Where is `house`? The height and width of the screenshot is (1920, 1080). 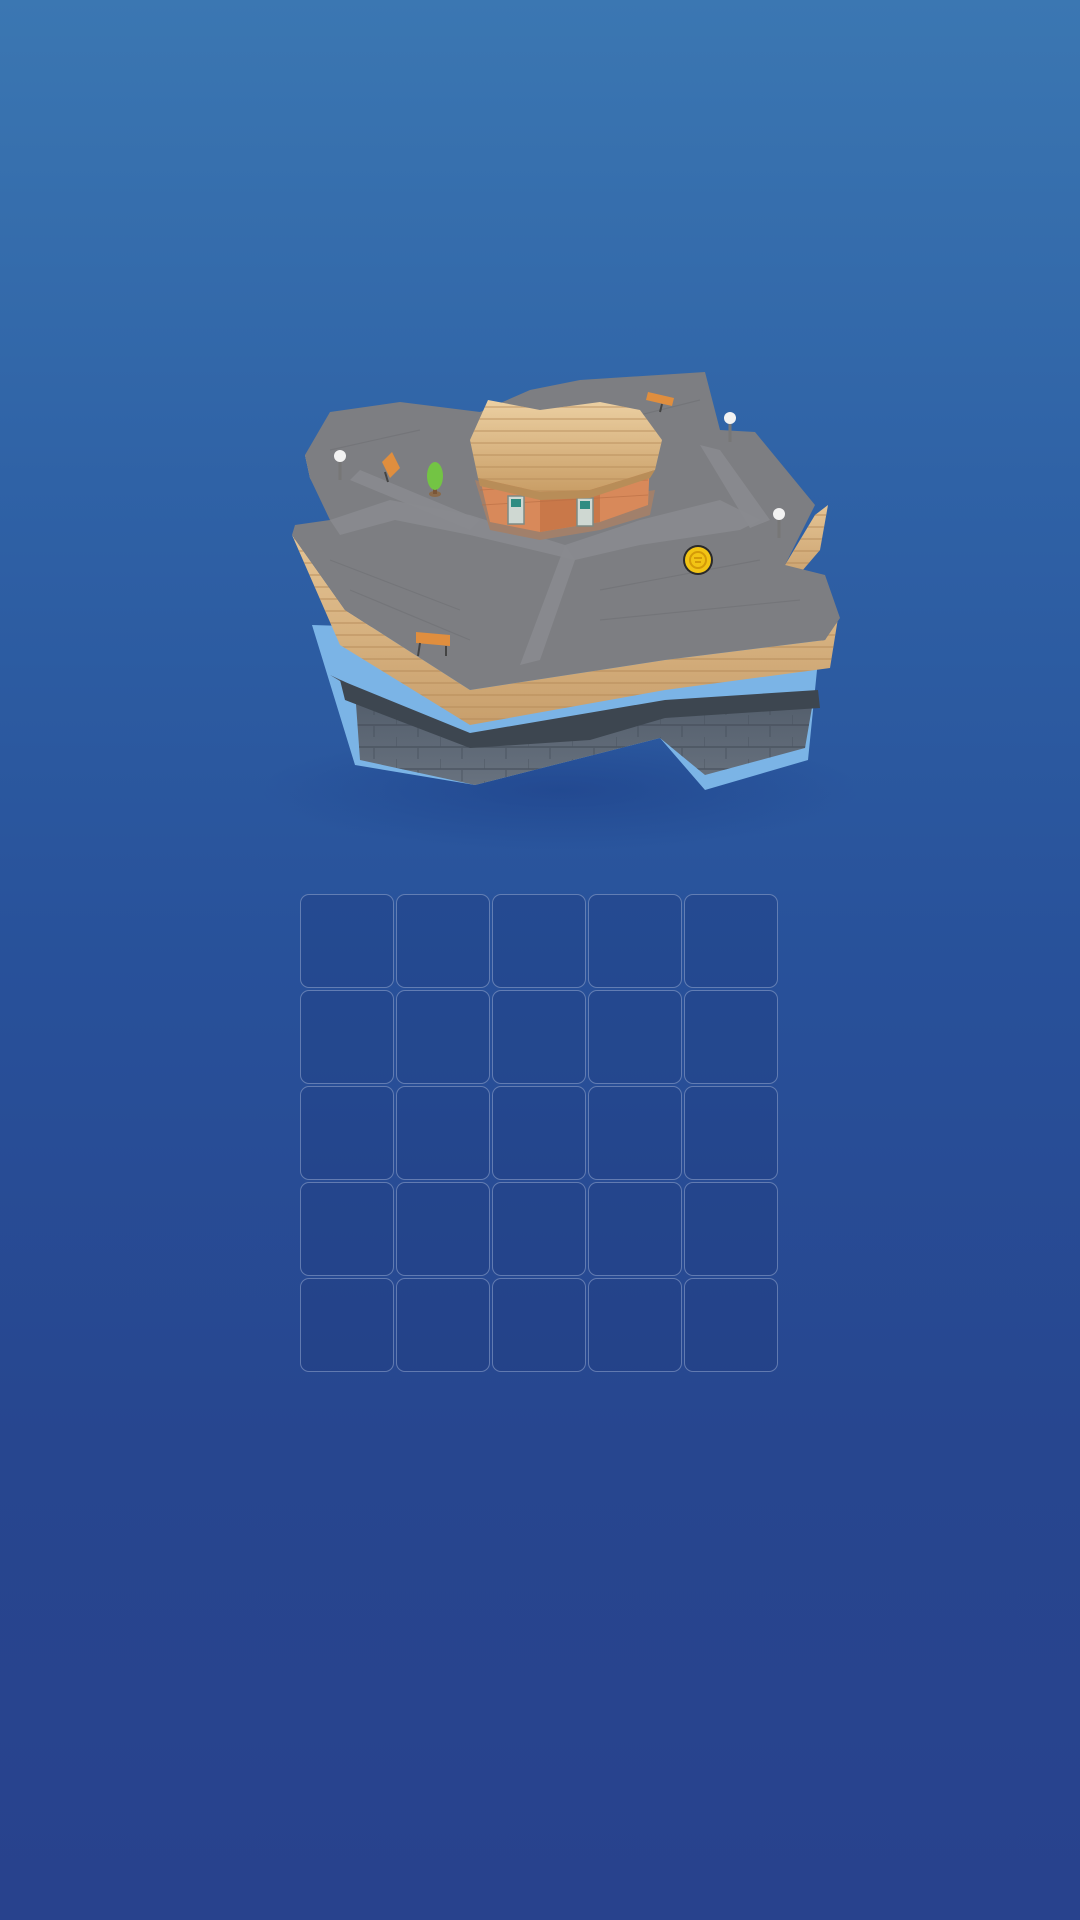
house is located at coordinates (566, 470).